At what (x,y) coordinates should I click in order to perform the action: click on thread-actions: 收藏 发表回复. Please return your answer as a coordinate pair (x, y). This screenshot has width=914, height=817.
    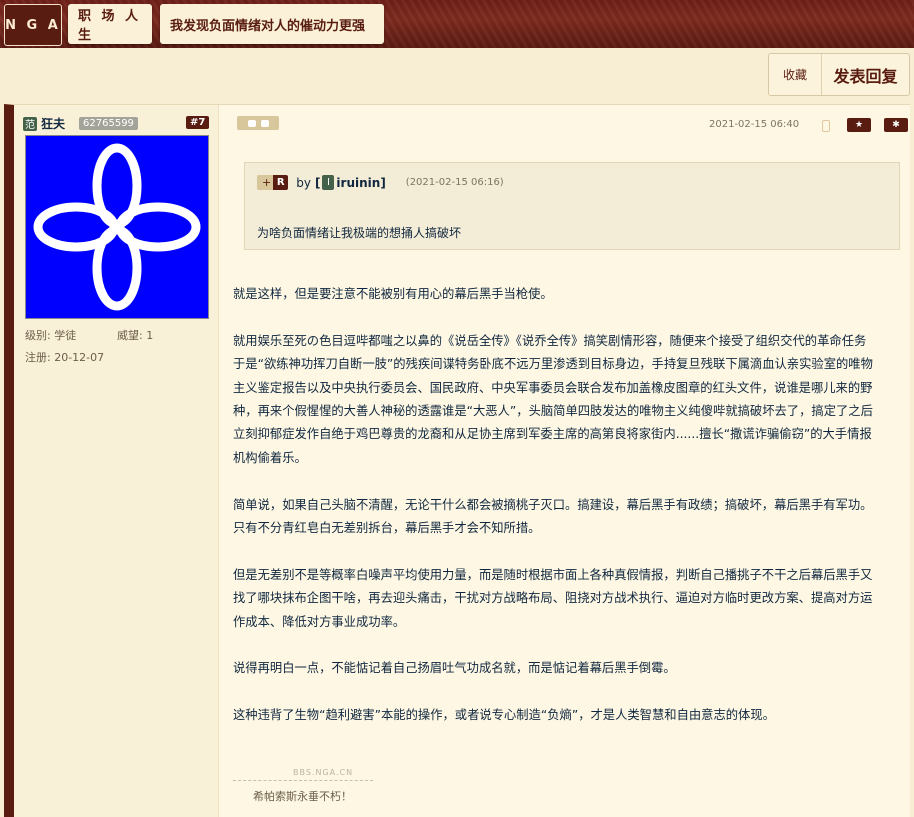
    Looking at the image, I should click on (839, 74).